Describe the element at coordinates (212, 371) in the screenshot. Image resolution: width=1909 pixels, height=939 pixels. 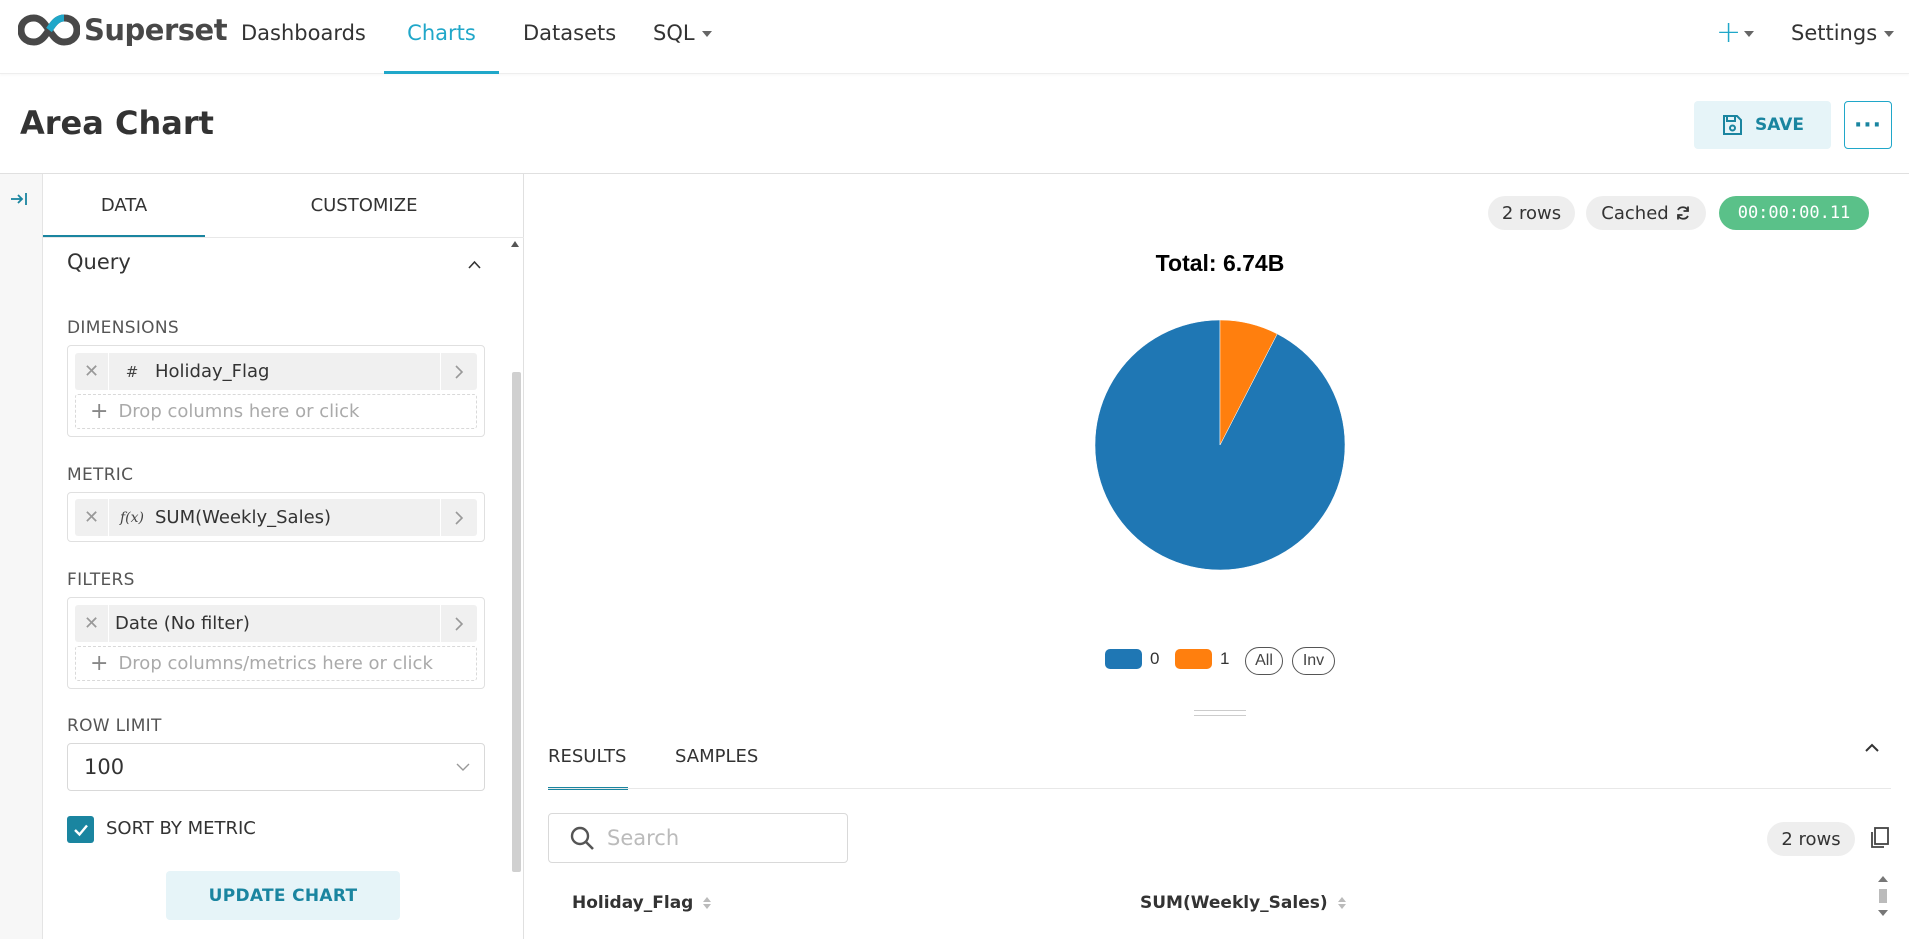
I see `dimension-label: Holiday_Flag` at that location.